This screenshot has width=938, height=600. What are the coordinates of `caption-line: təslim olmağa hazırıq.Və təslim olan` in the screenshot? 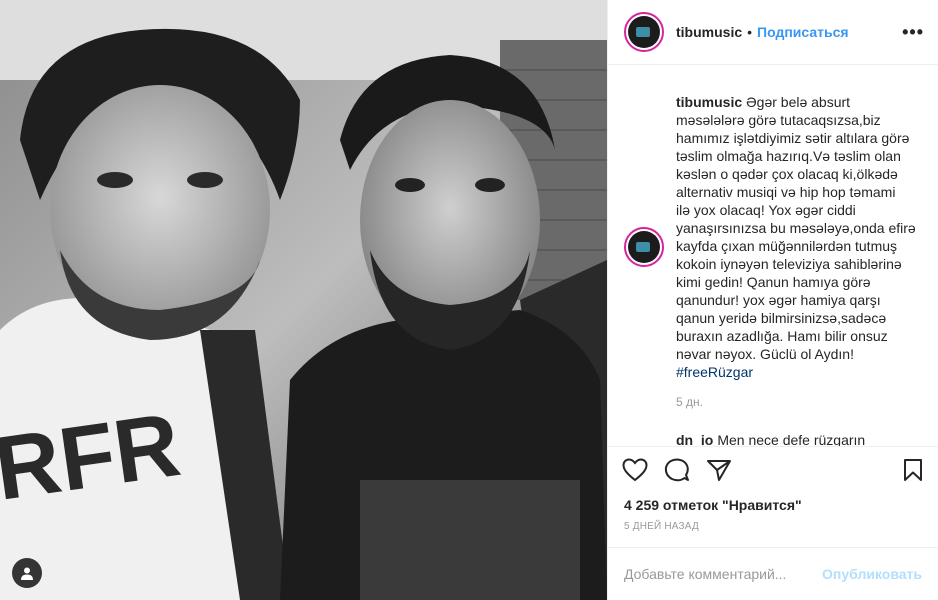 It's located at (788, 156).